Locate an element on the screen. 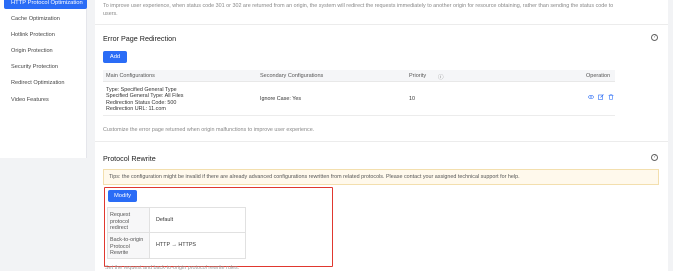  edit-icon is located at coordinates (601, 97).